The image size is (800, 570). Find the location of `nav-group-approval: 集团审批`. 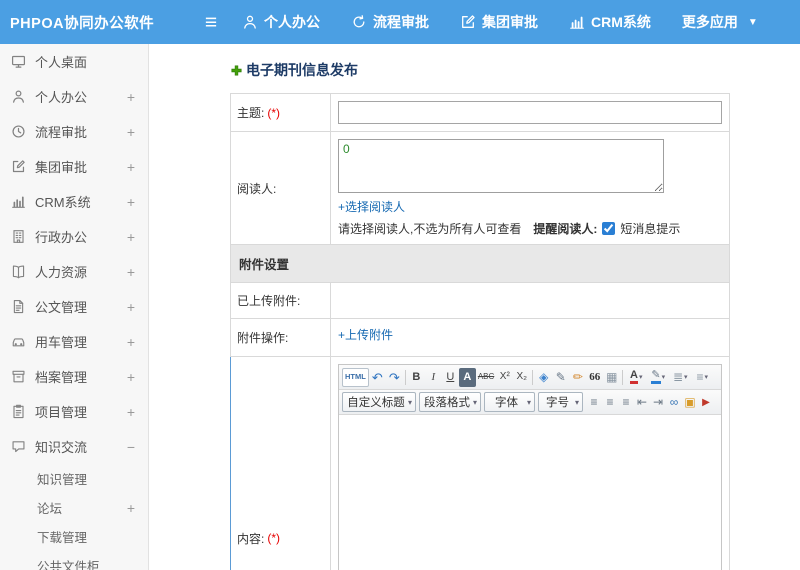

nav-group-approval: 集团审批 is located at coordinates (499, 22).